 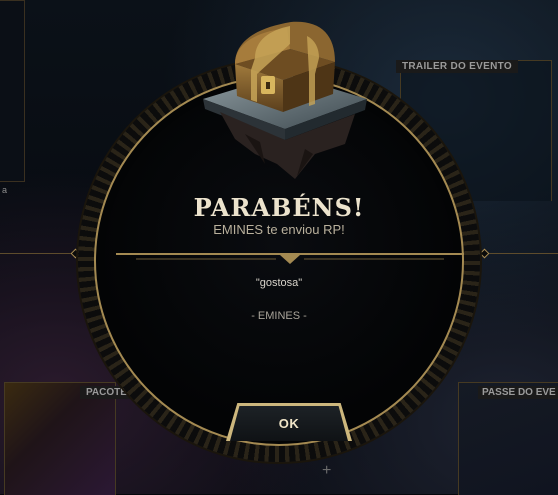 I want to click on plus-icon: +, so click(x=327, y=470).